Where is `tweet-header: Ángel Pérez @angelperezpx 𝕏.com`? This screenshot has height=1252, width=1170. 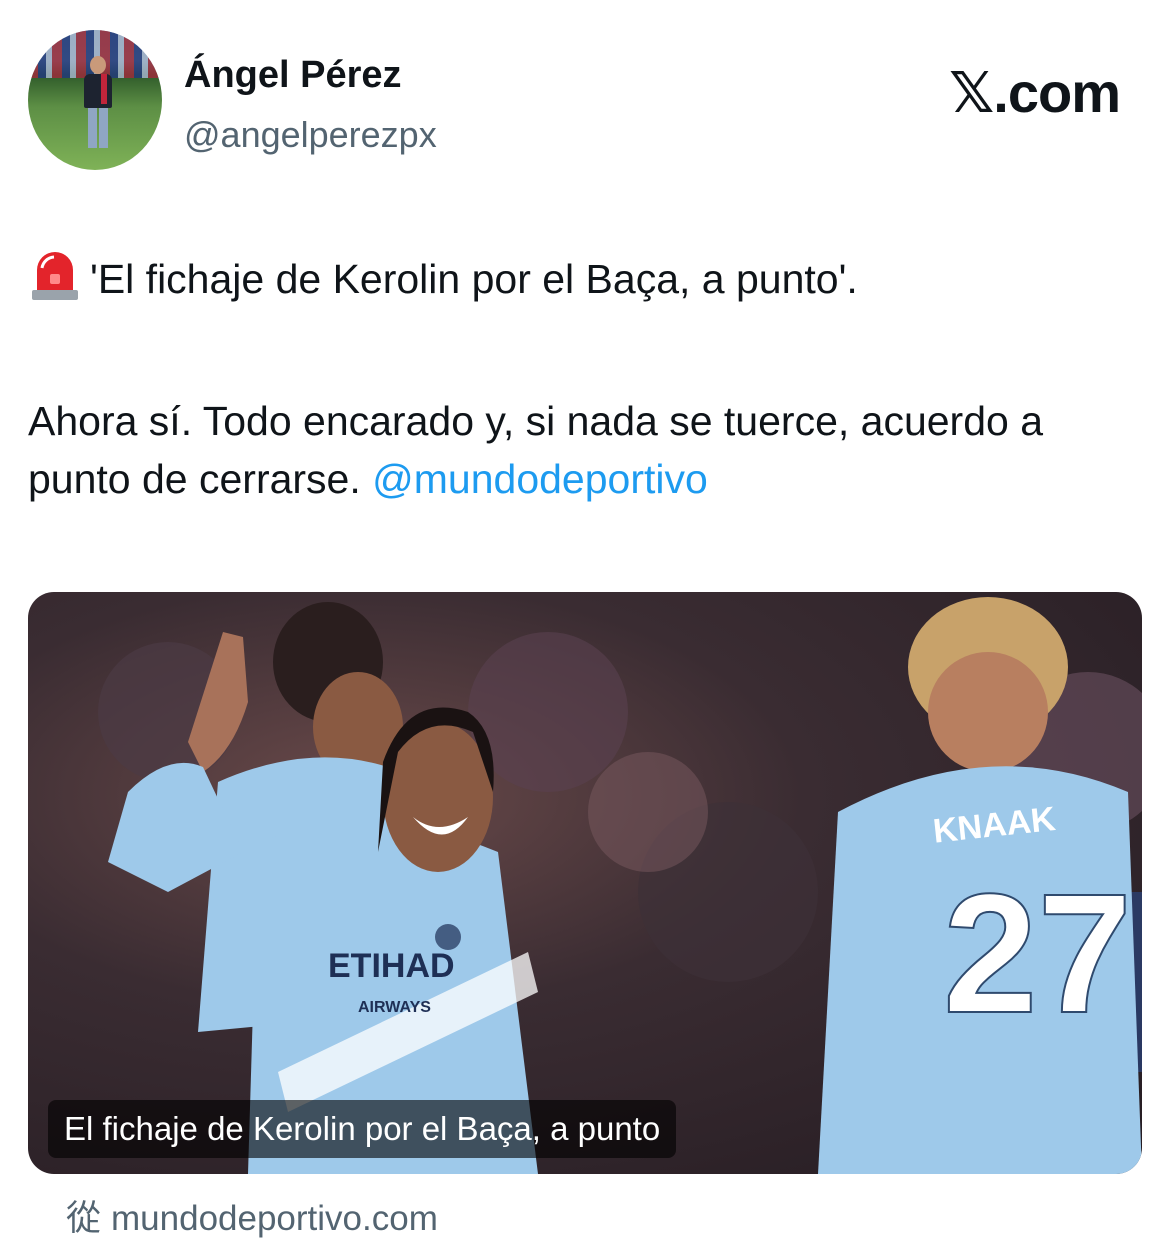 tweet-header: Ángel Pérez @angelperezpx 𝕏.com is located at coordinates (585, 101).